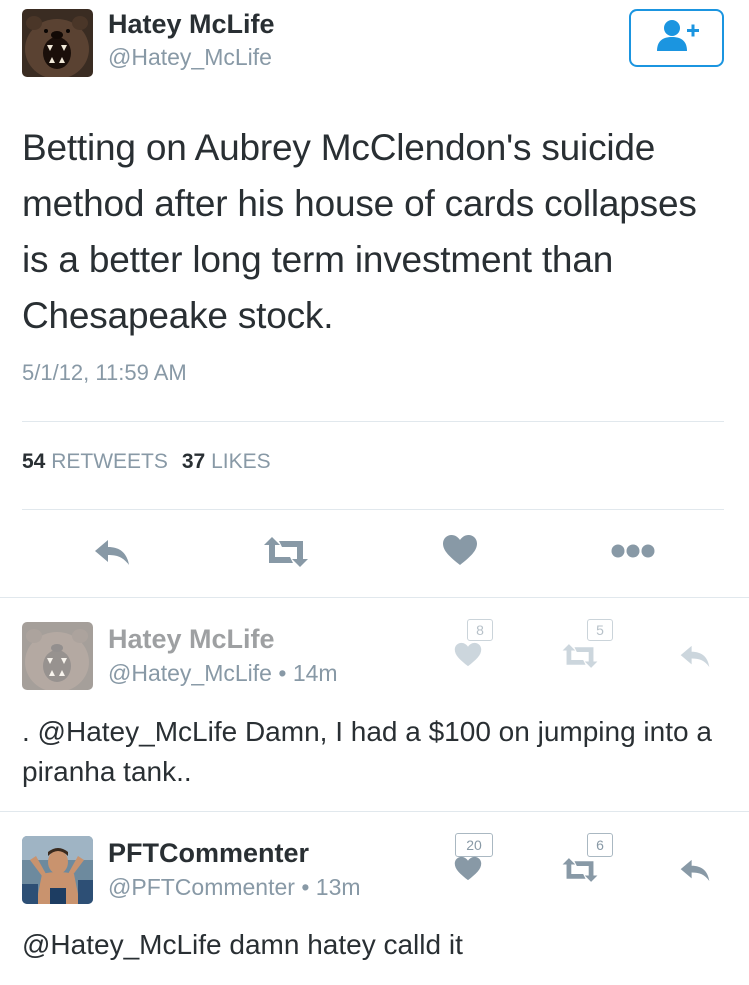 This screenshot has width=749, height=985. What do you see at coordinates (241, 461) in the screenshot?
I see `likes-label: LIKES` at bounding box center [241, 461].